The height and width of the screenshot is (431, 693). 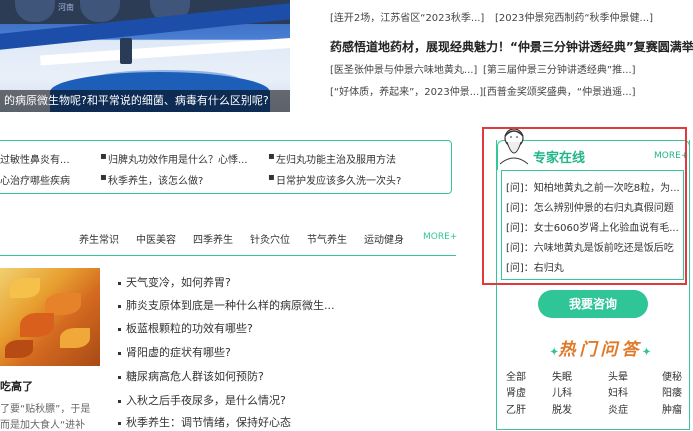 I want to click on tab-health-tips: 养生常识, so click(x=99, y=238).